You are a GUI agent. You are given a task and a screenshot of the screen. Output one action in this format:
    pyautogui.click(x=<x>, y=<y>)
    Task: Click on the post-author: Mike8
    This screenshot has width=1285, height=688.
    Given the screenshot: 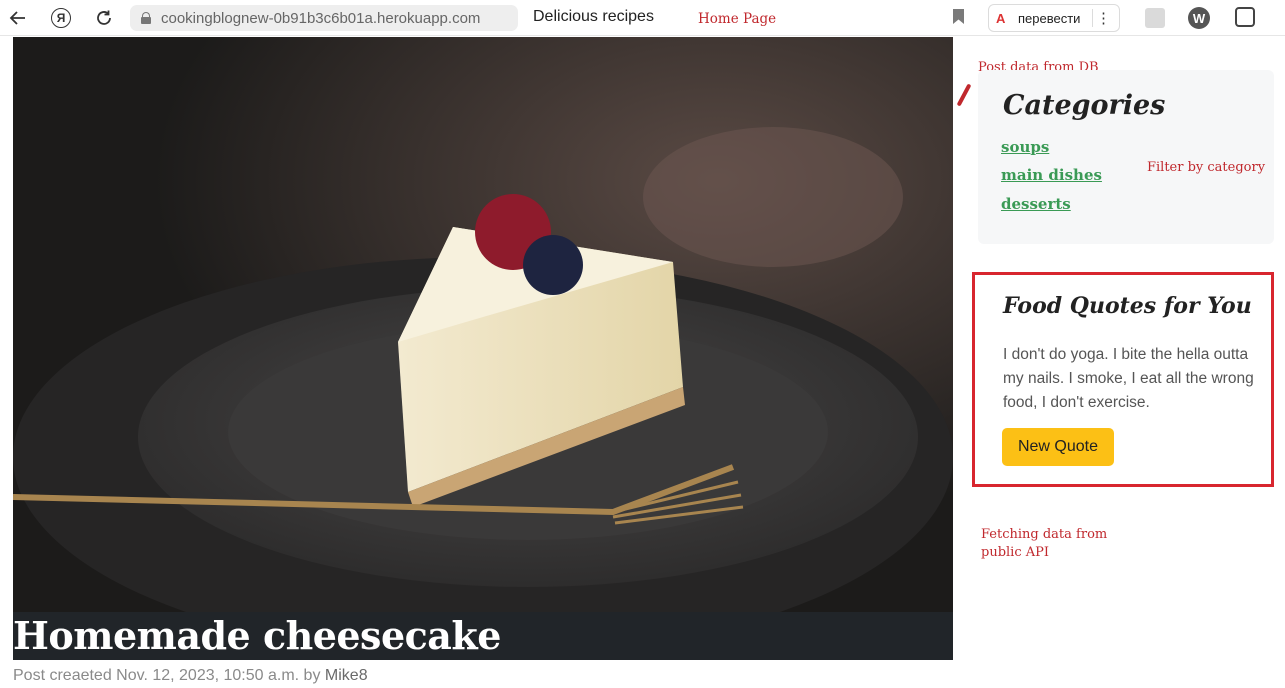 What is the action you would take?
    pyautogui.click(x=346, y=675)
    